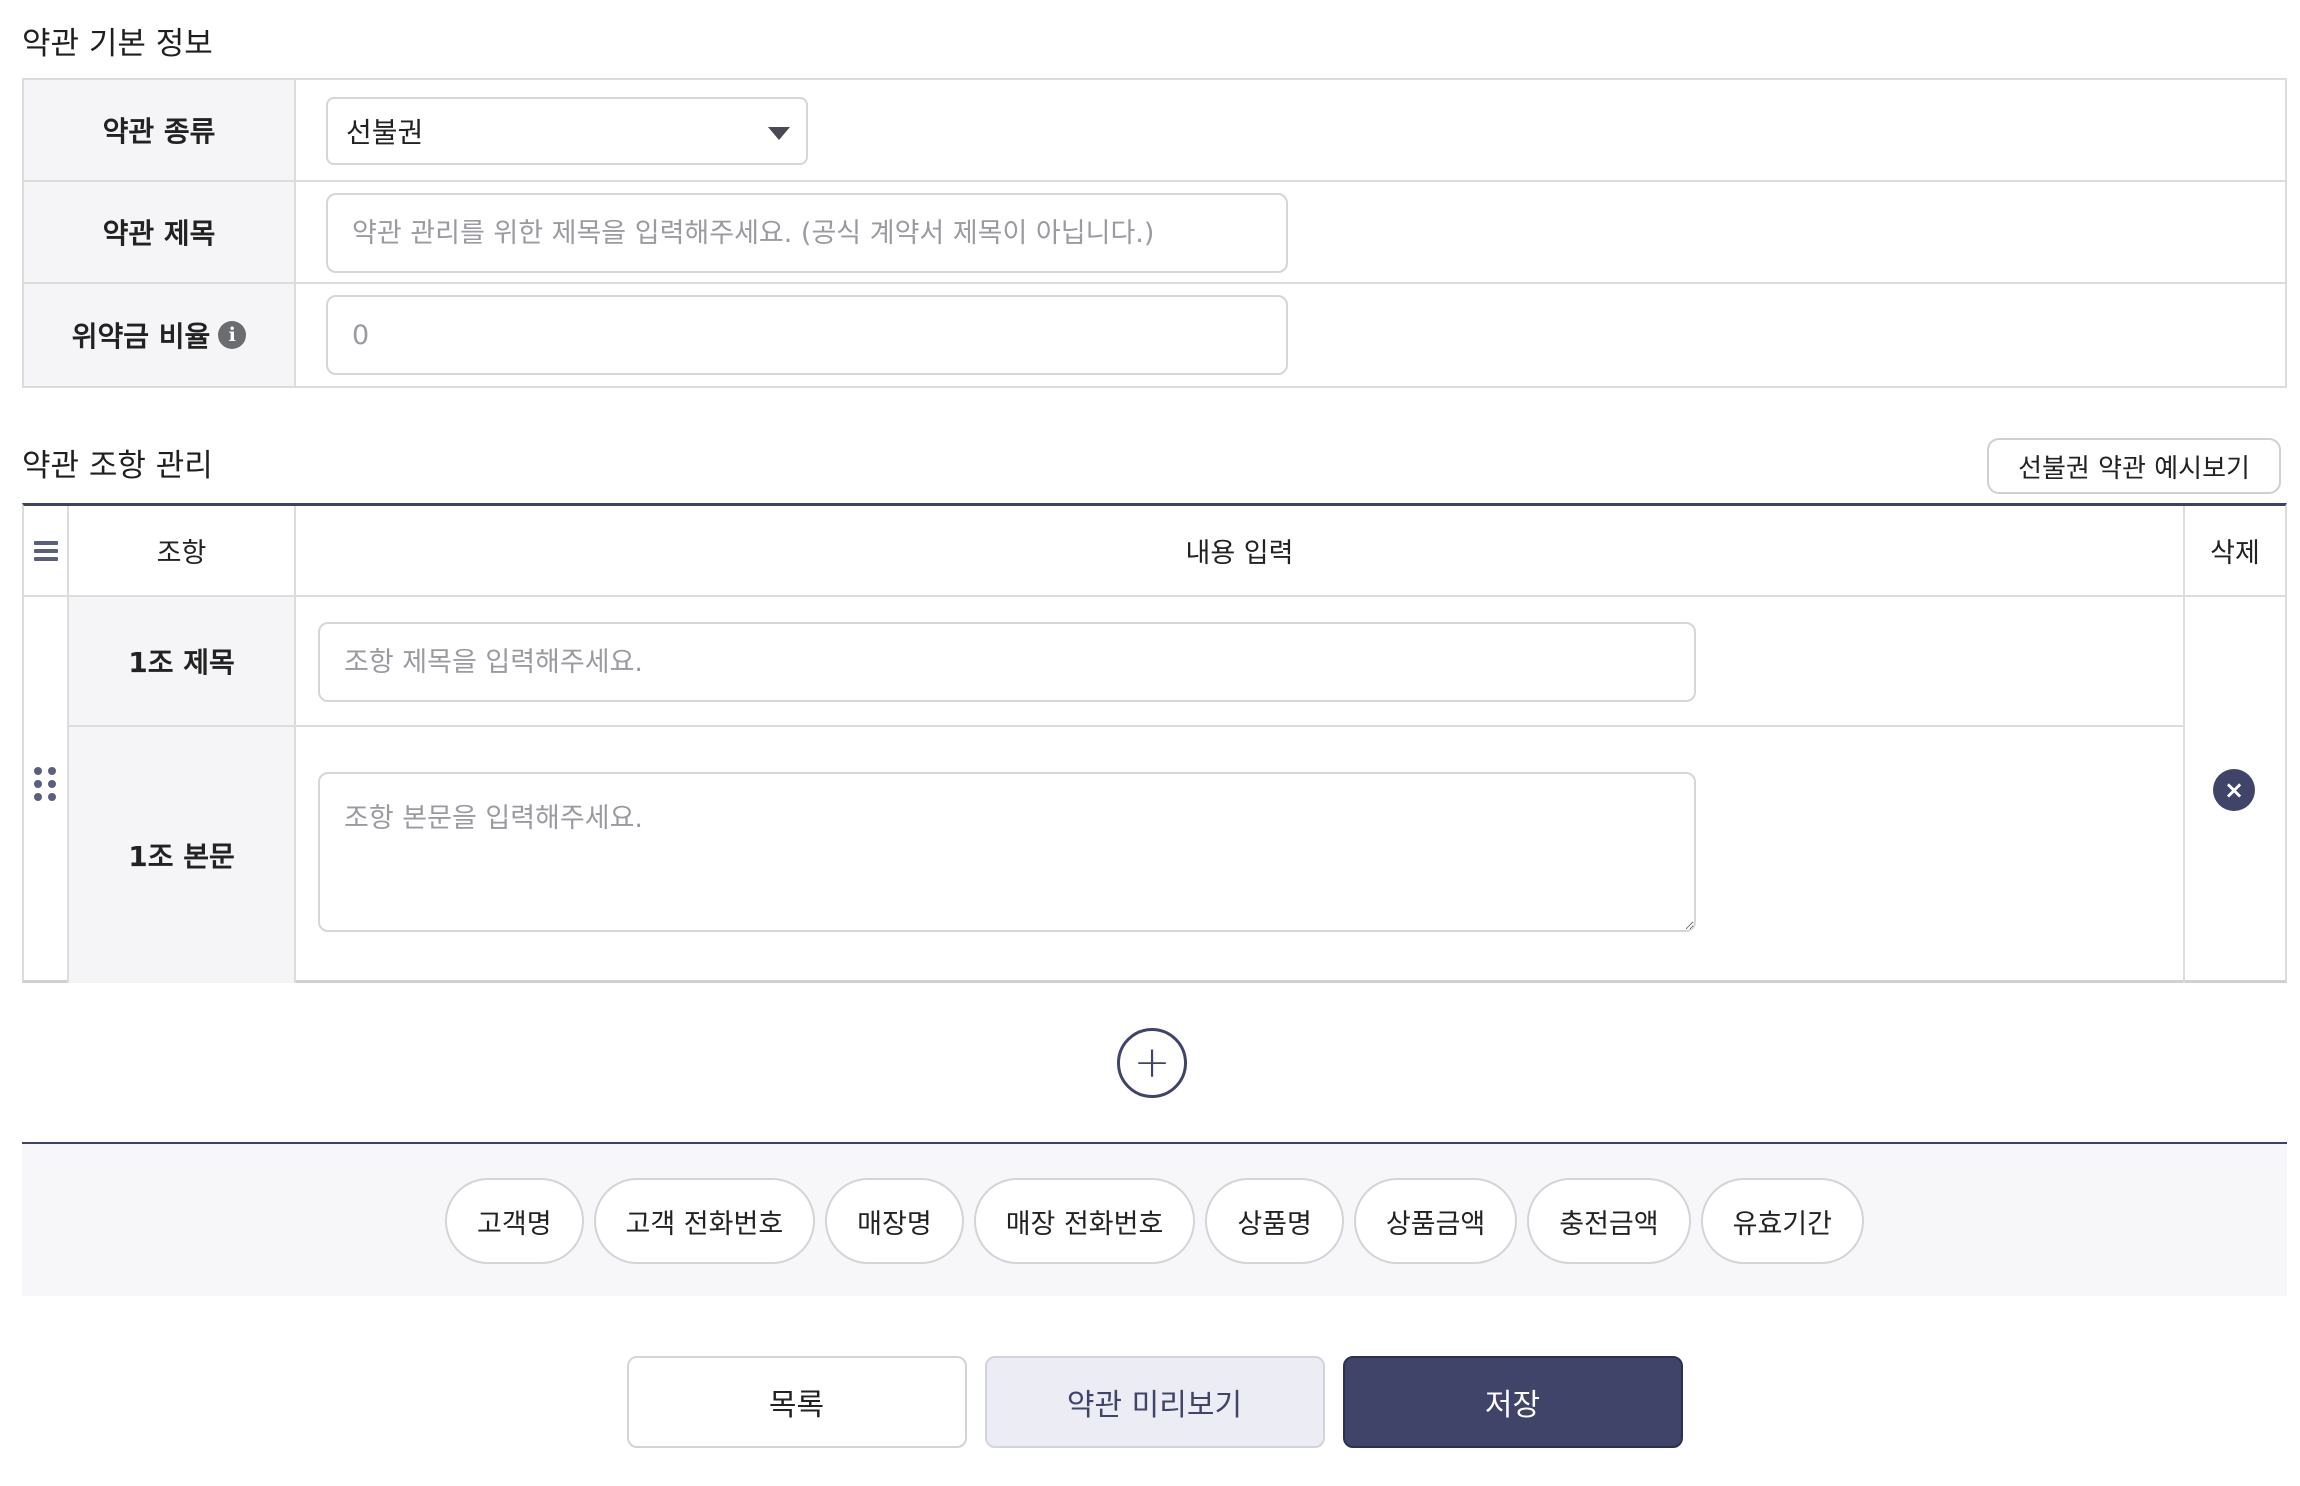 The image size is (2300, 1486). I want to click on variable-chip: 고객명, so click(514, 1221).